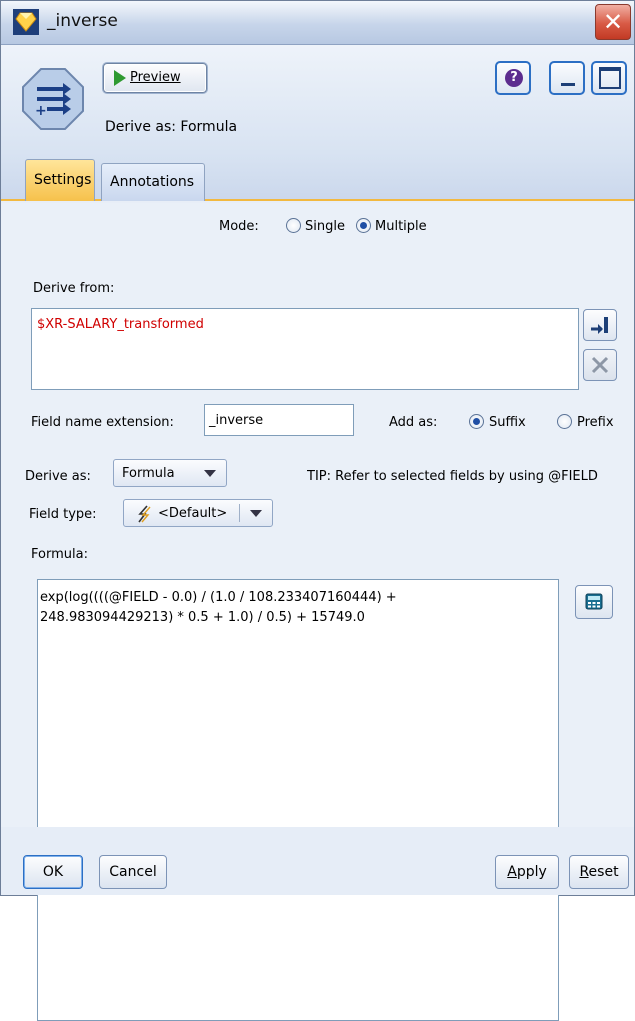 Image resolution: width=635 pixels, height=1021 pixels. Describe the element at coordinates (317, 861) in the screenshot. I see `dialog-footer: OK Cancel Apply Reset` at that location.